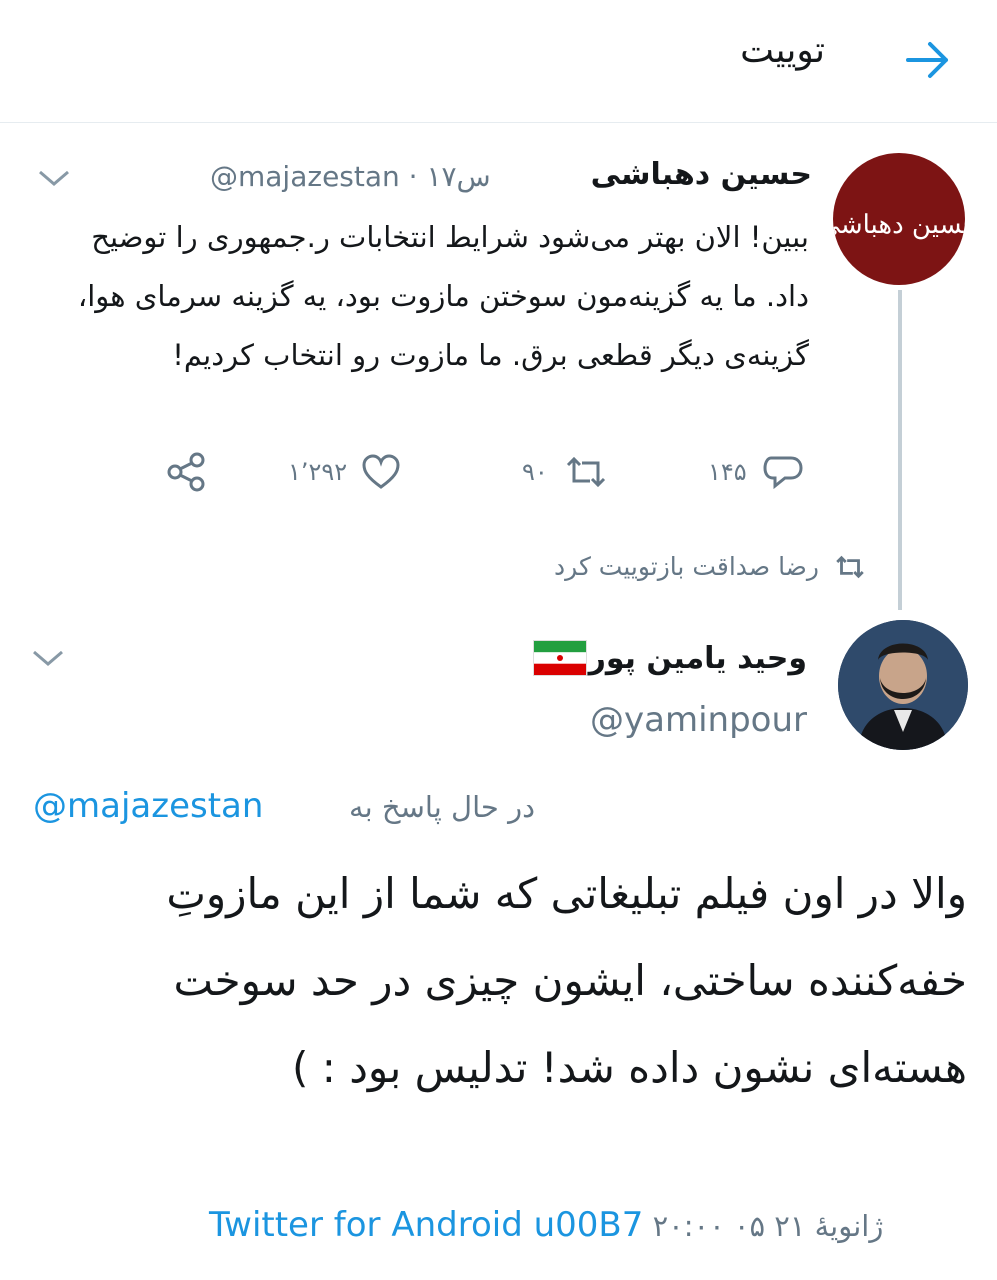 This screenshot has width=997, height=1280. I want to click on share-button, so click(186, 472).